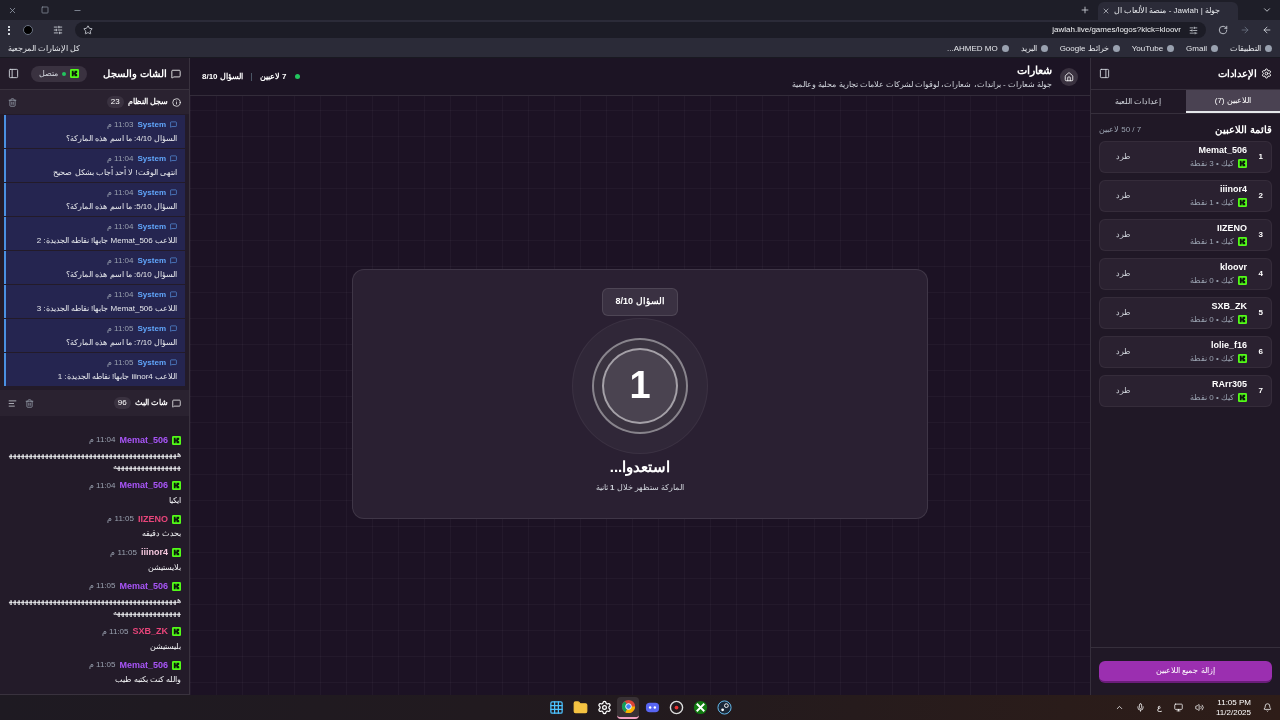  Describe the element at coordinates (1267, 30) in the screenshot. I see `back-icon` at that location.